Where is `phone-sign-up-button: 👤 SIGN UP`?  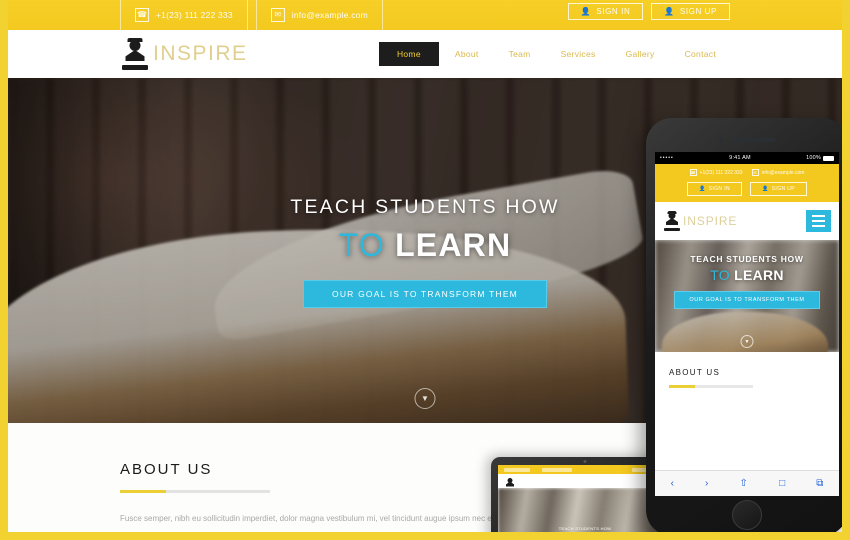 phone-sign-up-button: 👤 SIGN UP is located at coordinates (779, 189).